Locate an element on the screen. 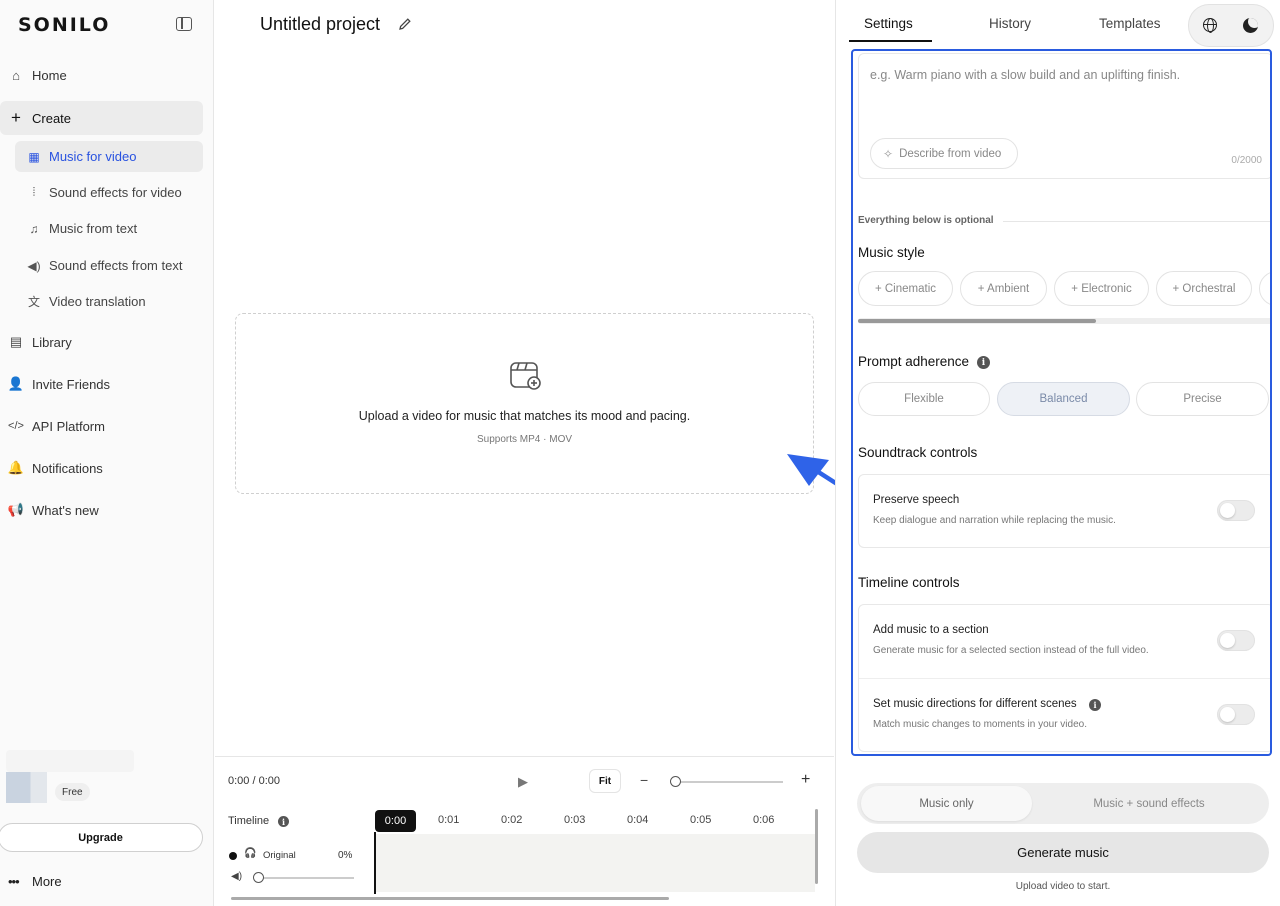 Image resolution: width=1280 pixels, height=906 pixels. sidebar-item-label: Create is located at coordinates (52, 118).